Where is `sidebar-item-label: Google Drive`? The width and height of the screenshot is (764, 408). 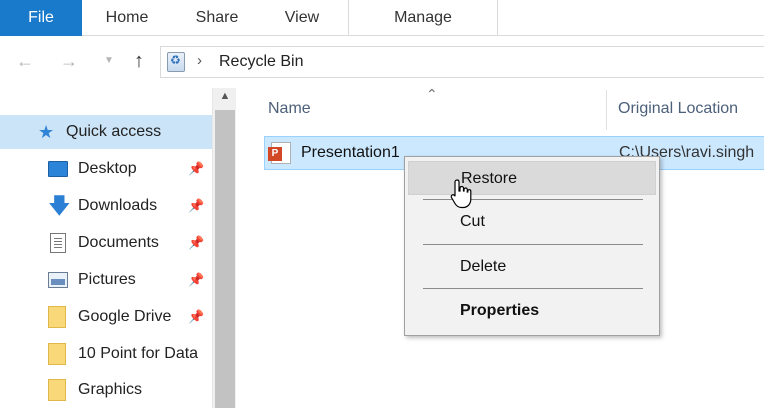 sidebar-item-label: Google Drive is located at coordinates (125, 316).